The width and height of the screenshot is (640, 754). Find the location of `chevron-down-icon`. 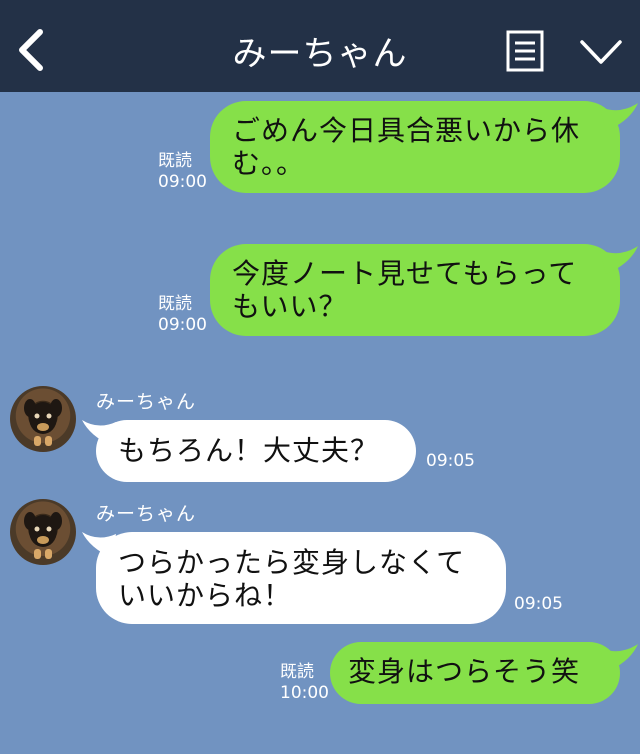

chevron-down-icon is located at coordinates (601, 52).